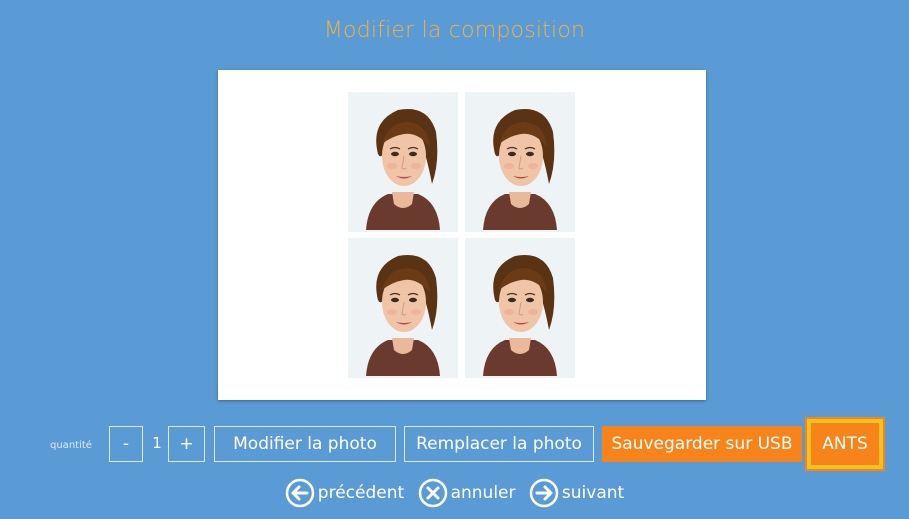 Image resolution: width=909 pixels, height=519 pixels. Describe the element at coordinates (432, 493) in the screenshot. I see `close-circle-icon` at that location.